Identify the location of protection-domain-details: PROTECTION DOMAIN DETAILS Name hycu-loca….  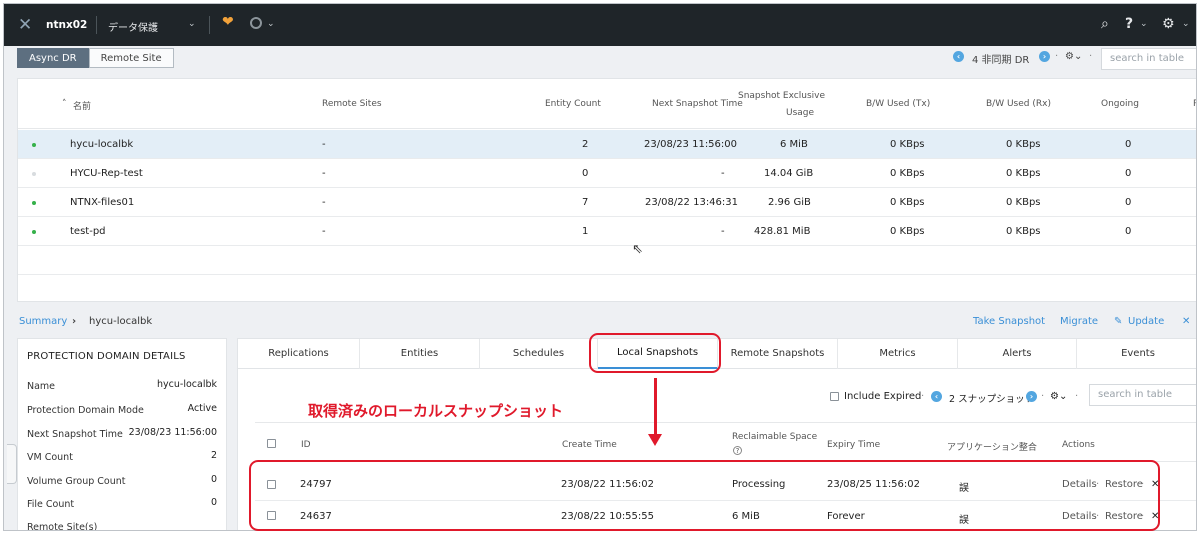
(122, 434).